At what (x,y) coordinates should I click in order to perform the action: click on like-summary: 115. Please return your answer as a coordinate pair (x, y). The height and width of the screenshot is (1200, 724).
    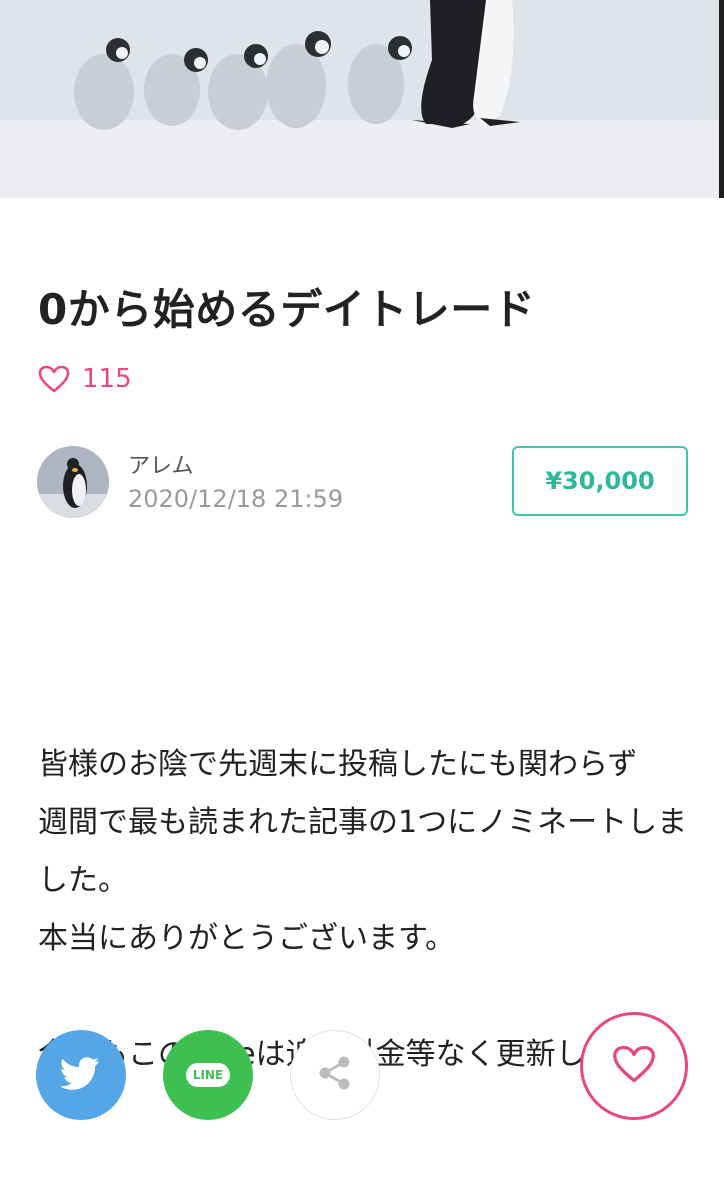
    Looking at the image, I should click on (85, 379).